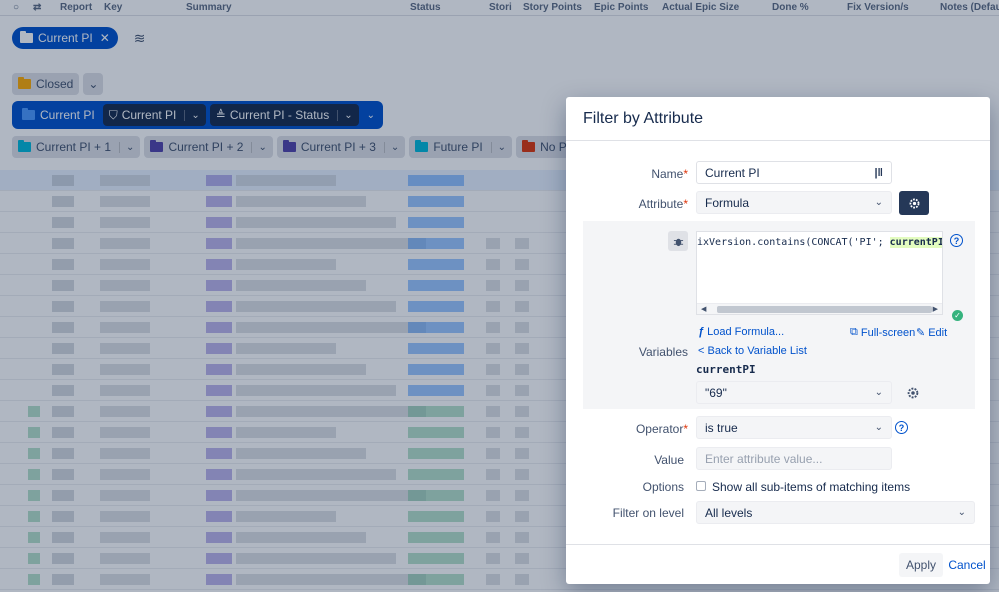  What do you see at coordinates (663, 204) in the screenshot?
I see `attribute-label: Attribute*` at bounding box center [663, 204].